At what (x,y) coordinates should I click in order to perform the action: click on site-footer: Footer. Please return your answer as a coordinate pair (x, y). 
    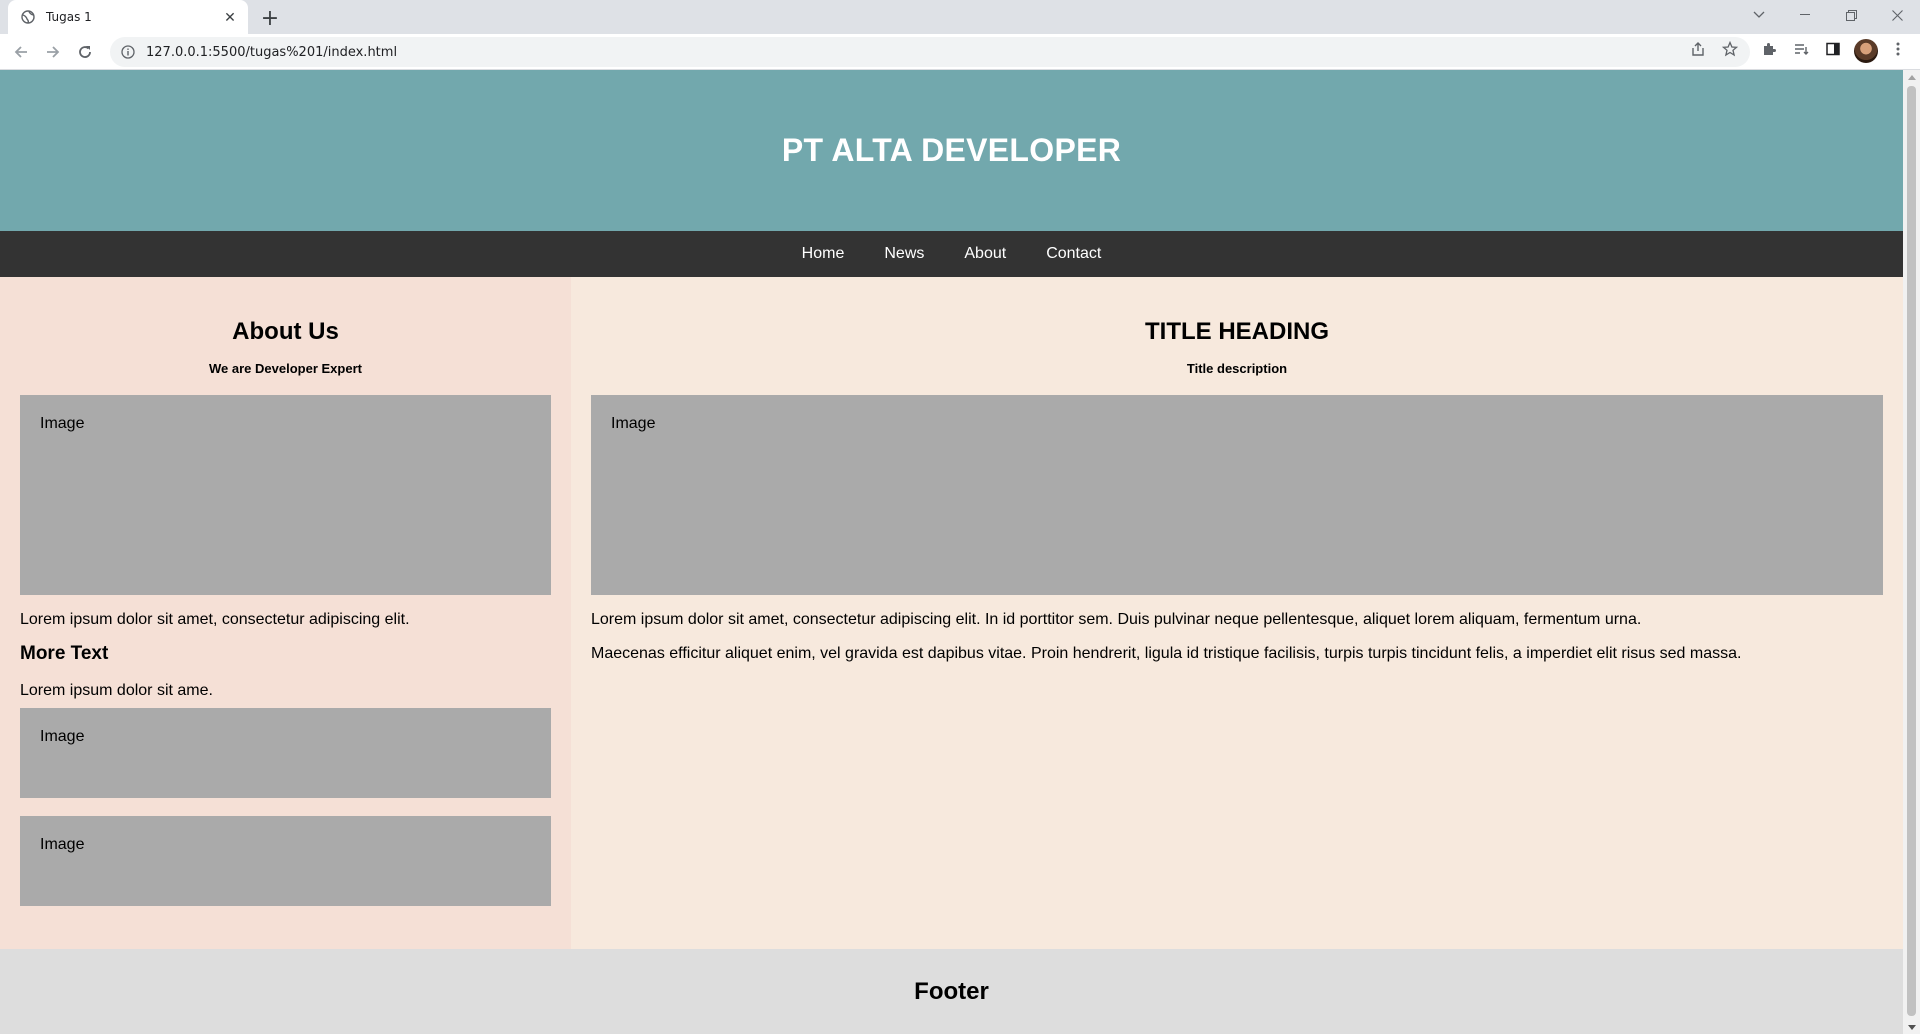
    Looking at the image, I should click on (951, 991).